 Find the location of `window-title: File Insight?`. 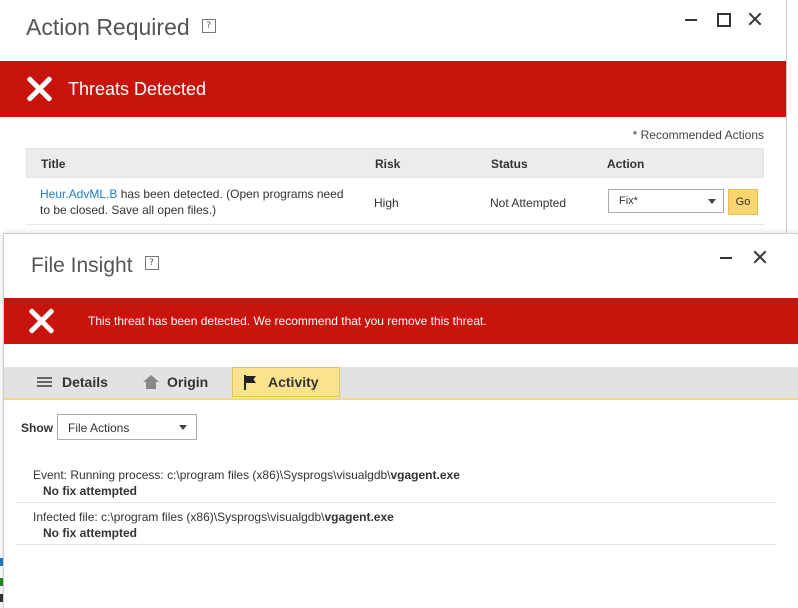

window-title: File Insight? is located at coordinates (95, 266).